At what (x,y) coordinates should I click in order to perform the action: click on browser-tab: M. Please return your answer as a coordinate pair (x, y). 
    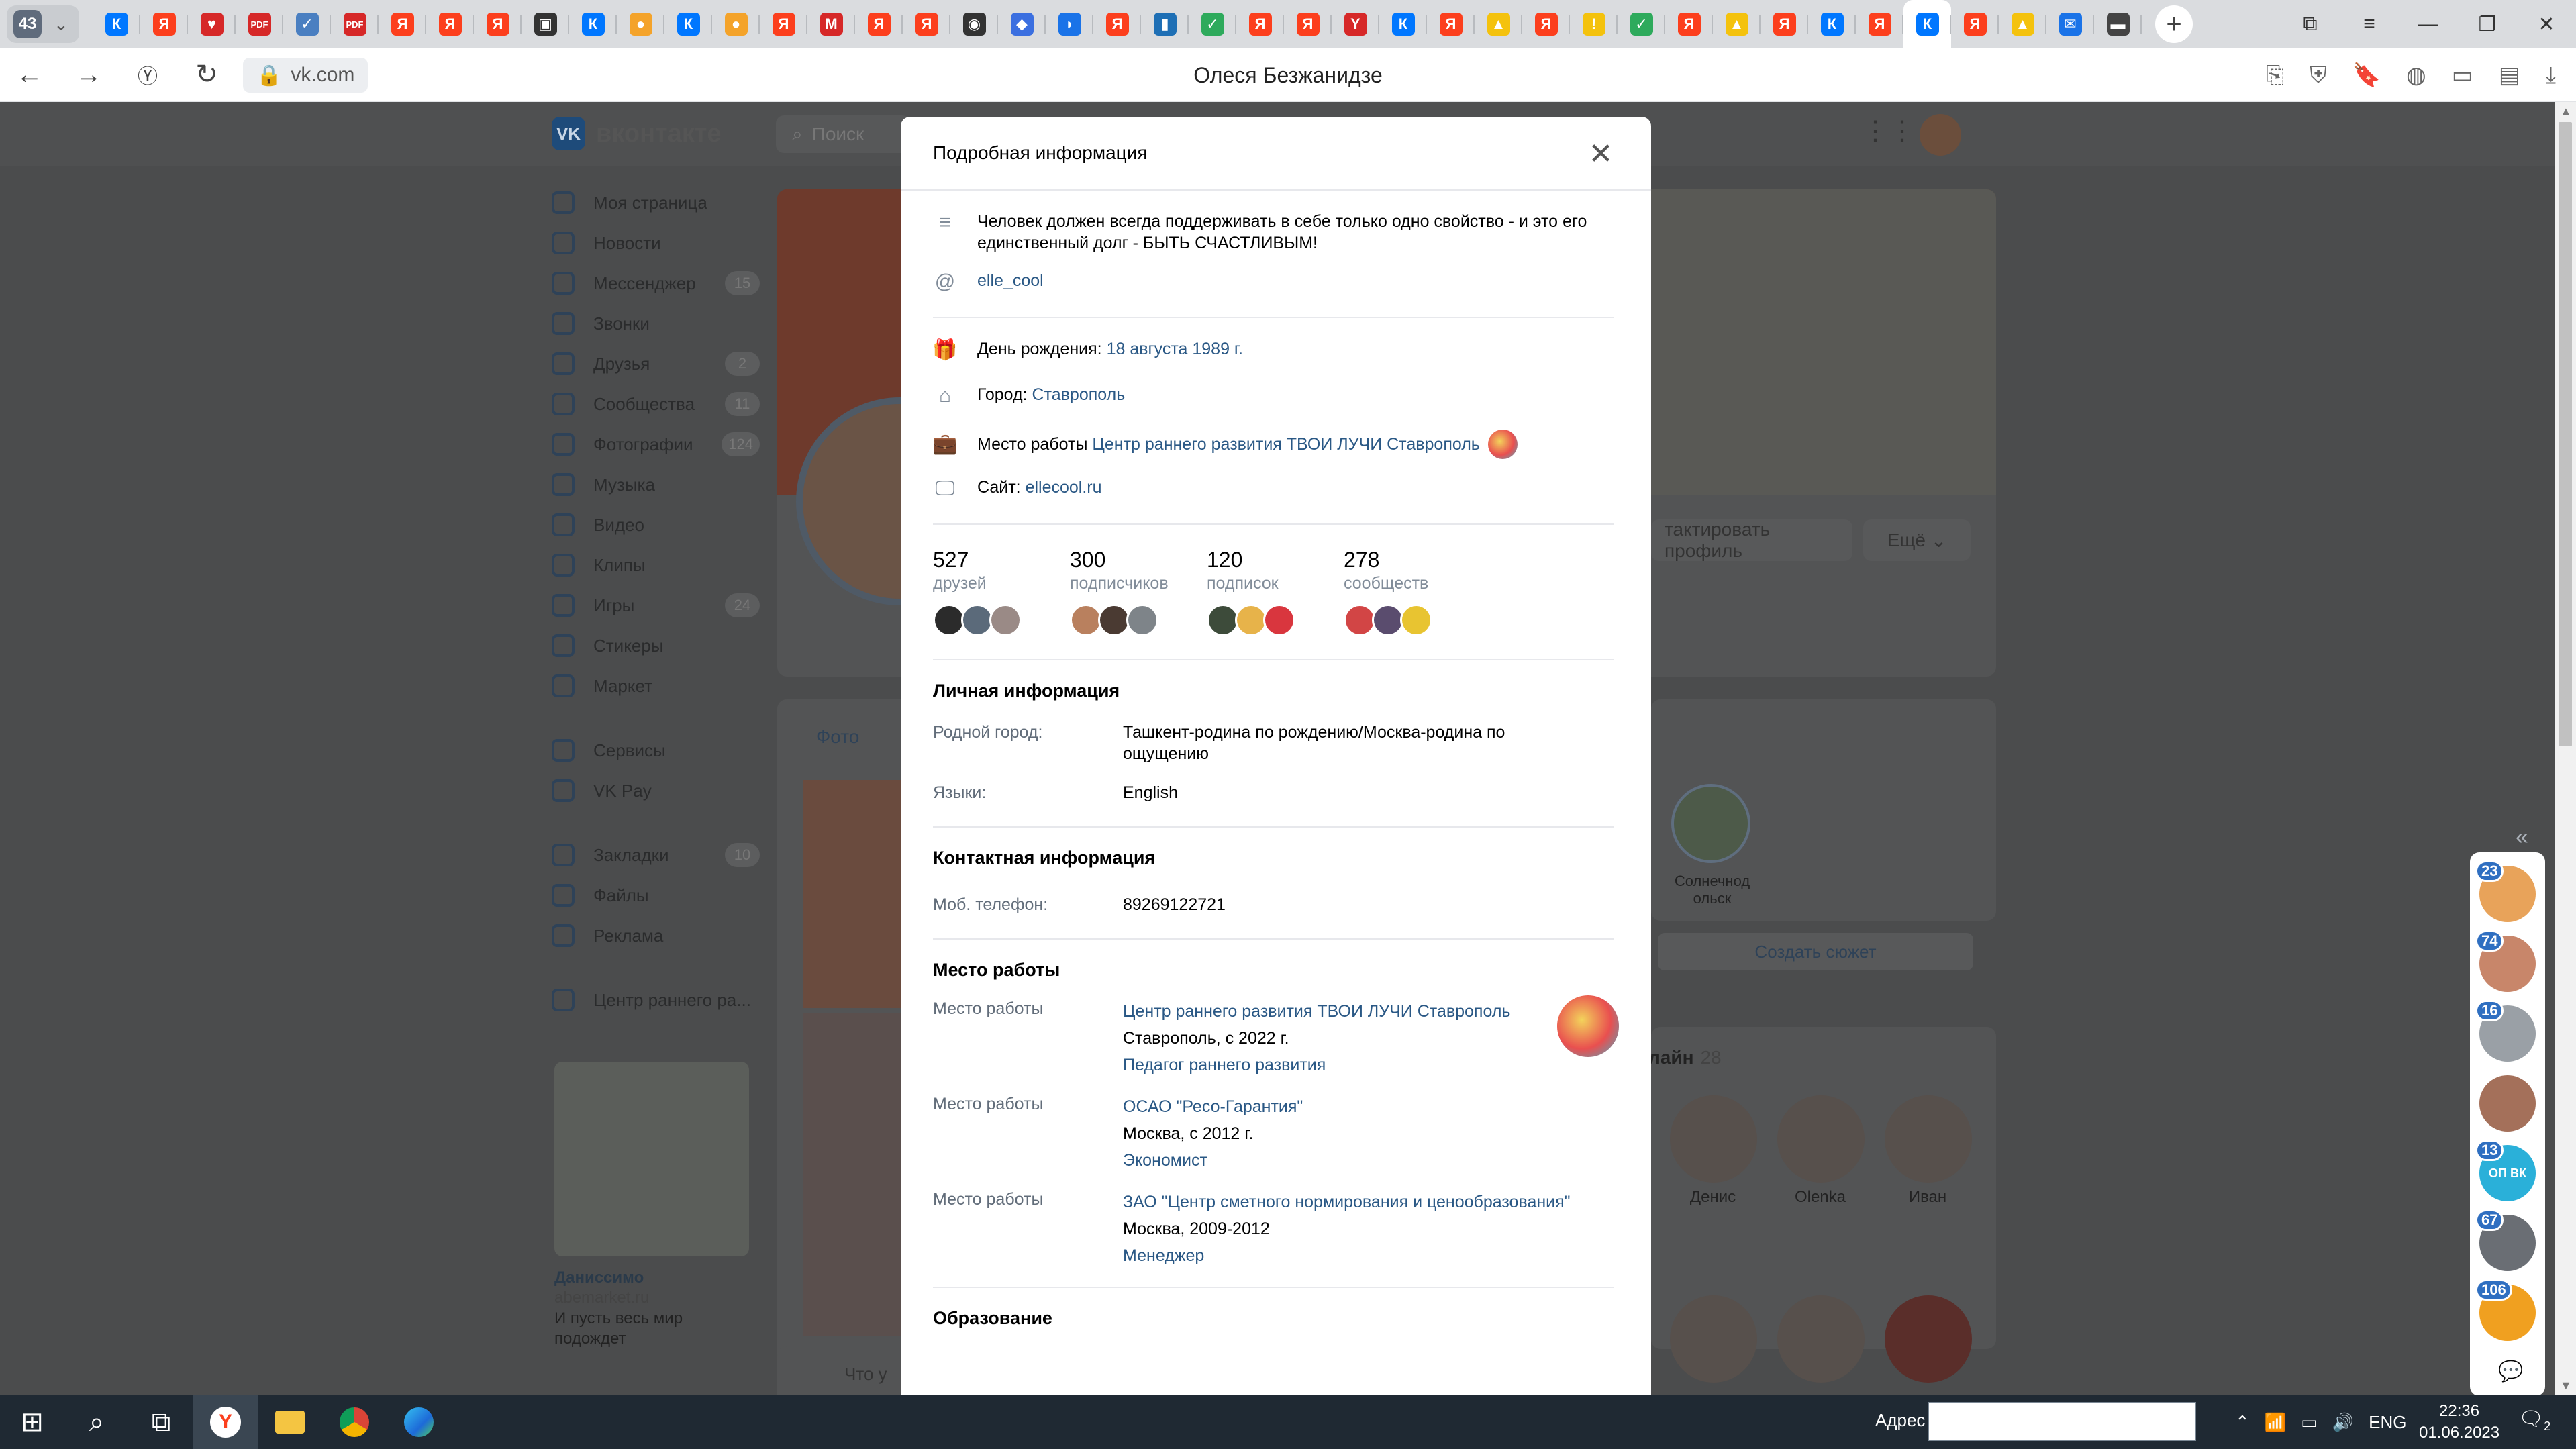
    Looking at the image, I should click on (831, 24).